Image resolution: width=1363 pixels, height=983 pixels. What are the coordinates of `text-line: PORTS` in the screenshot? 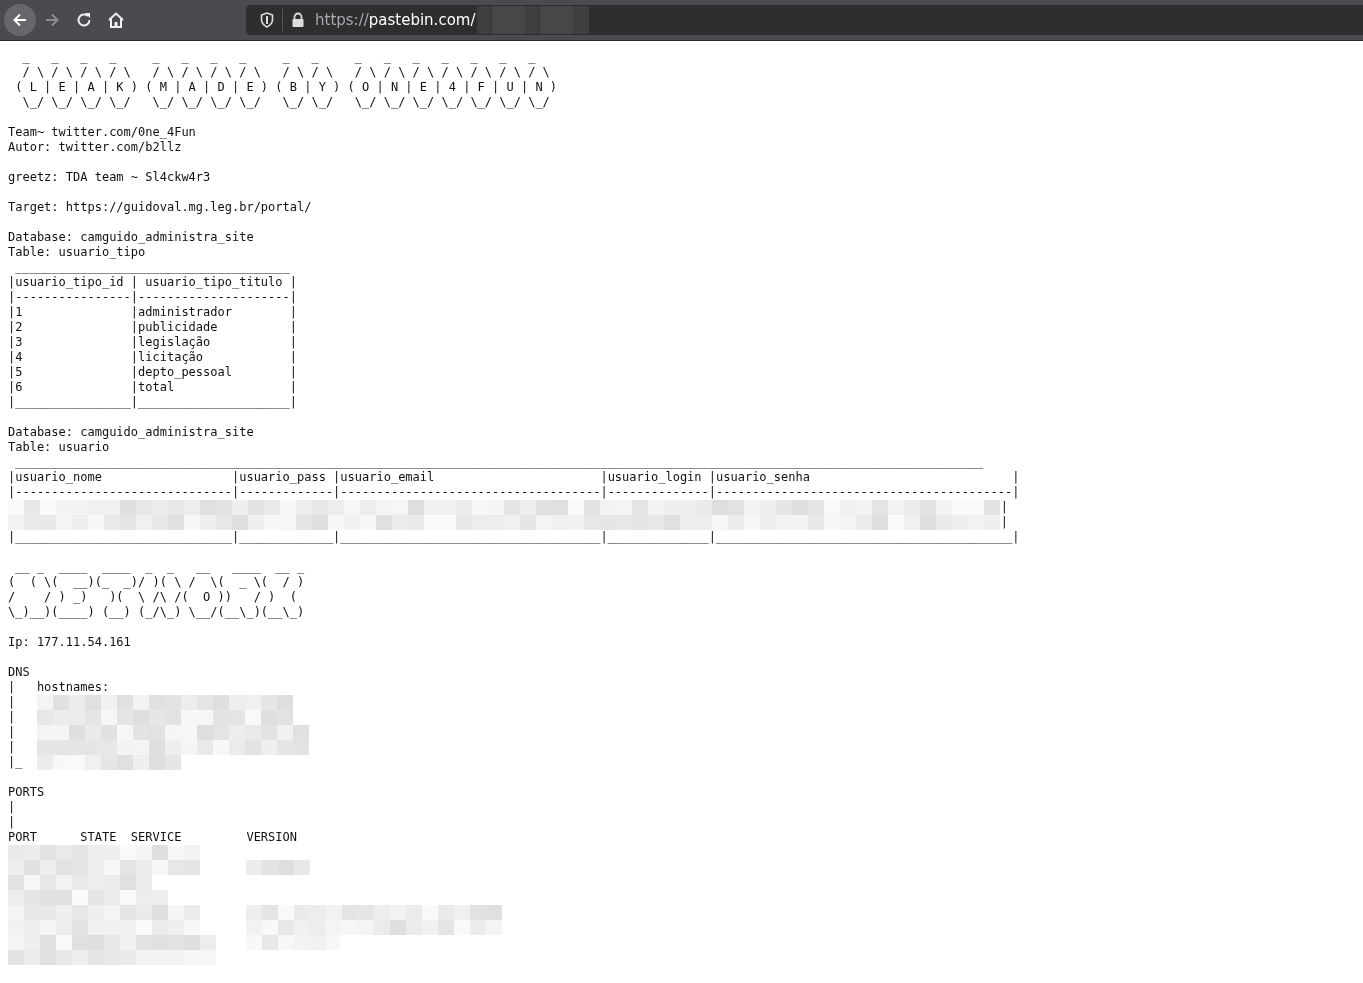 It's located at (26, 792).